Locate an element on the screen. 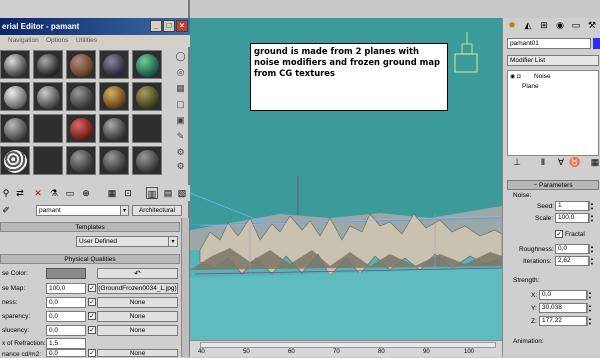 The width and height of the screenshot is (600, 358). diffuse-map-checkbox: ✓ is located at coordinates (92, 288).